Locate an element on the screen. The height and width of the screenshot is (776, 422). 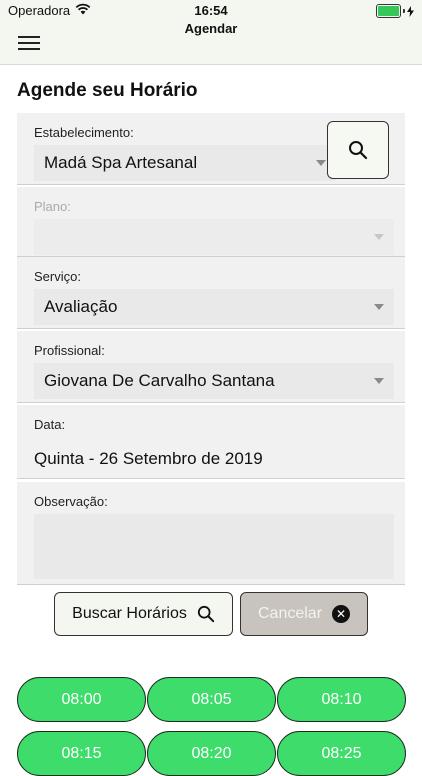
estabelecimento-label: Estabelecimento: is located at coordinates (84, 132).